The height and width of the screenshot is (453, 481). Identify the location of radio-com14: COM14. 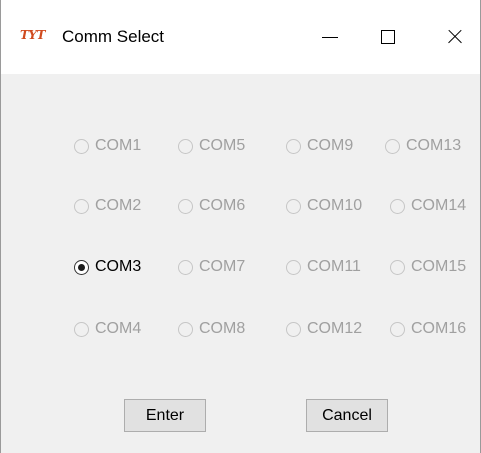
(428, 206).